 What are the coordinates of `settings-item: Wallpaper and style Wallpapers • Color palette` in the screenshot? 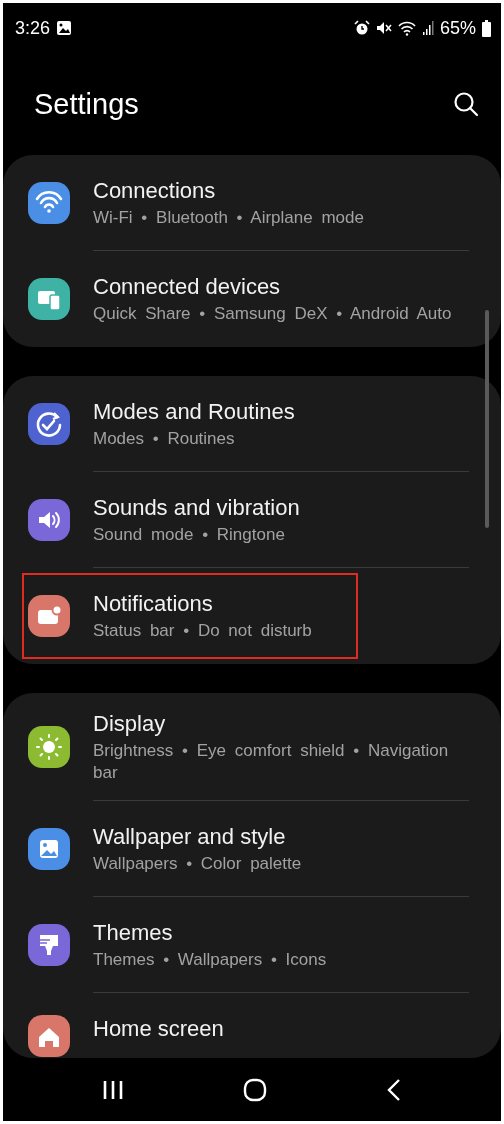 It's located at (252, 849).